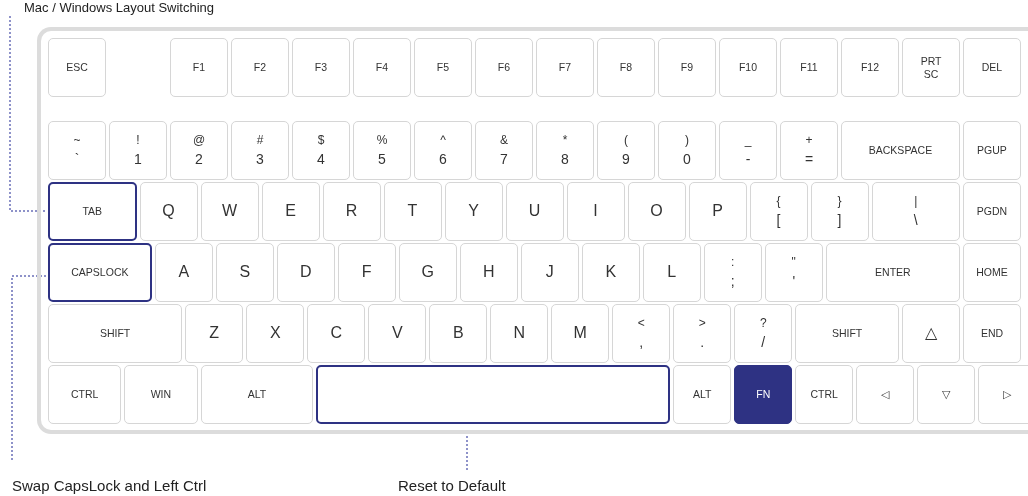 This screenshot has width=1028, height=496. I want to click on key-legend: BACKSPACE, so click(900, 150).